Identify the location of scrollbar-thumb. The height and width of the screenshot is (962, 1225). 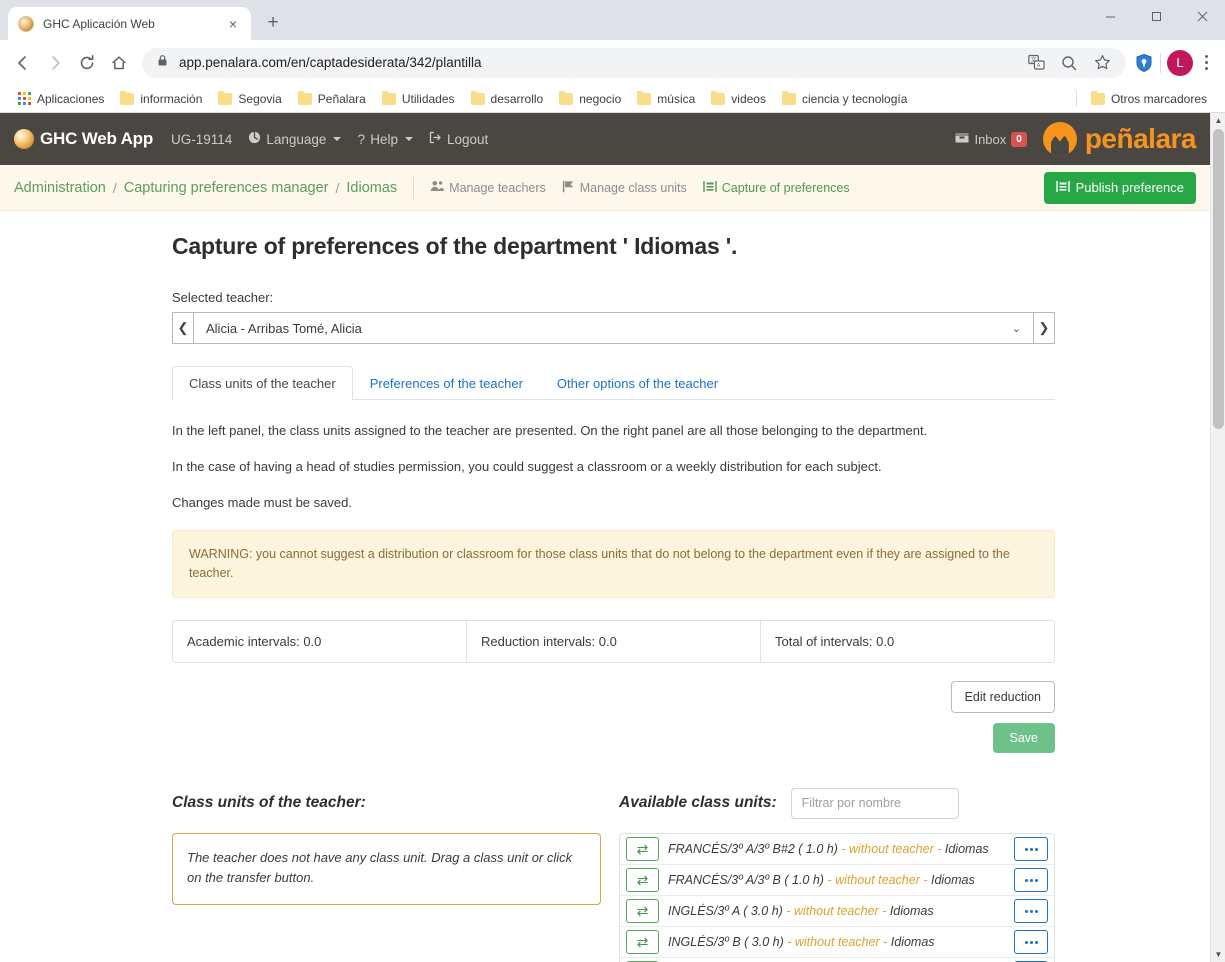
(1218, 279).